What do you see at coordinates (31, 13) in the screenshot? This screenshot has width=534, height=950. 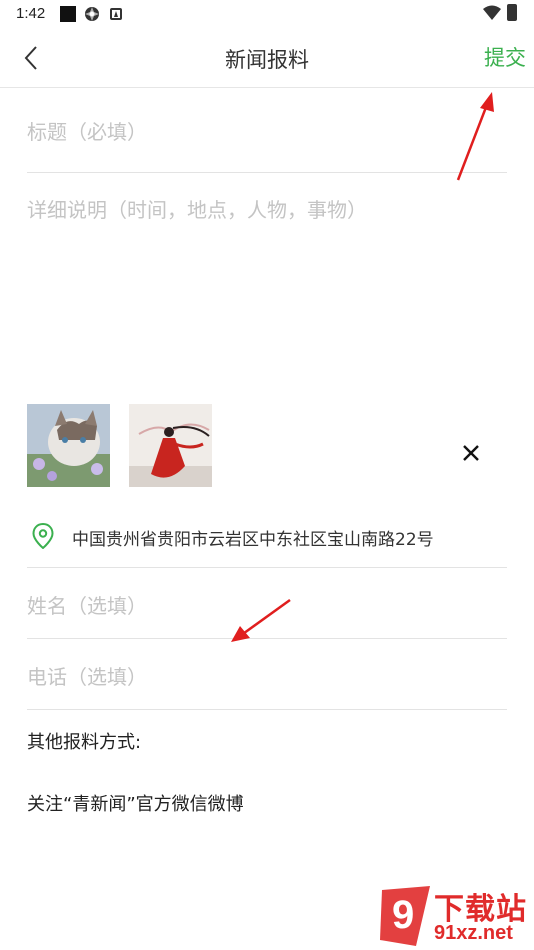 I see `status-time: 1:42` at bounding box center [31, 13].